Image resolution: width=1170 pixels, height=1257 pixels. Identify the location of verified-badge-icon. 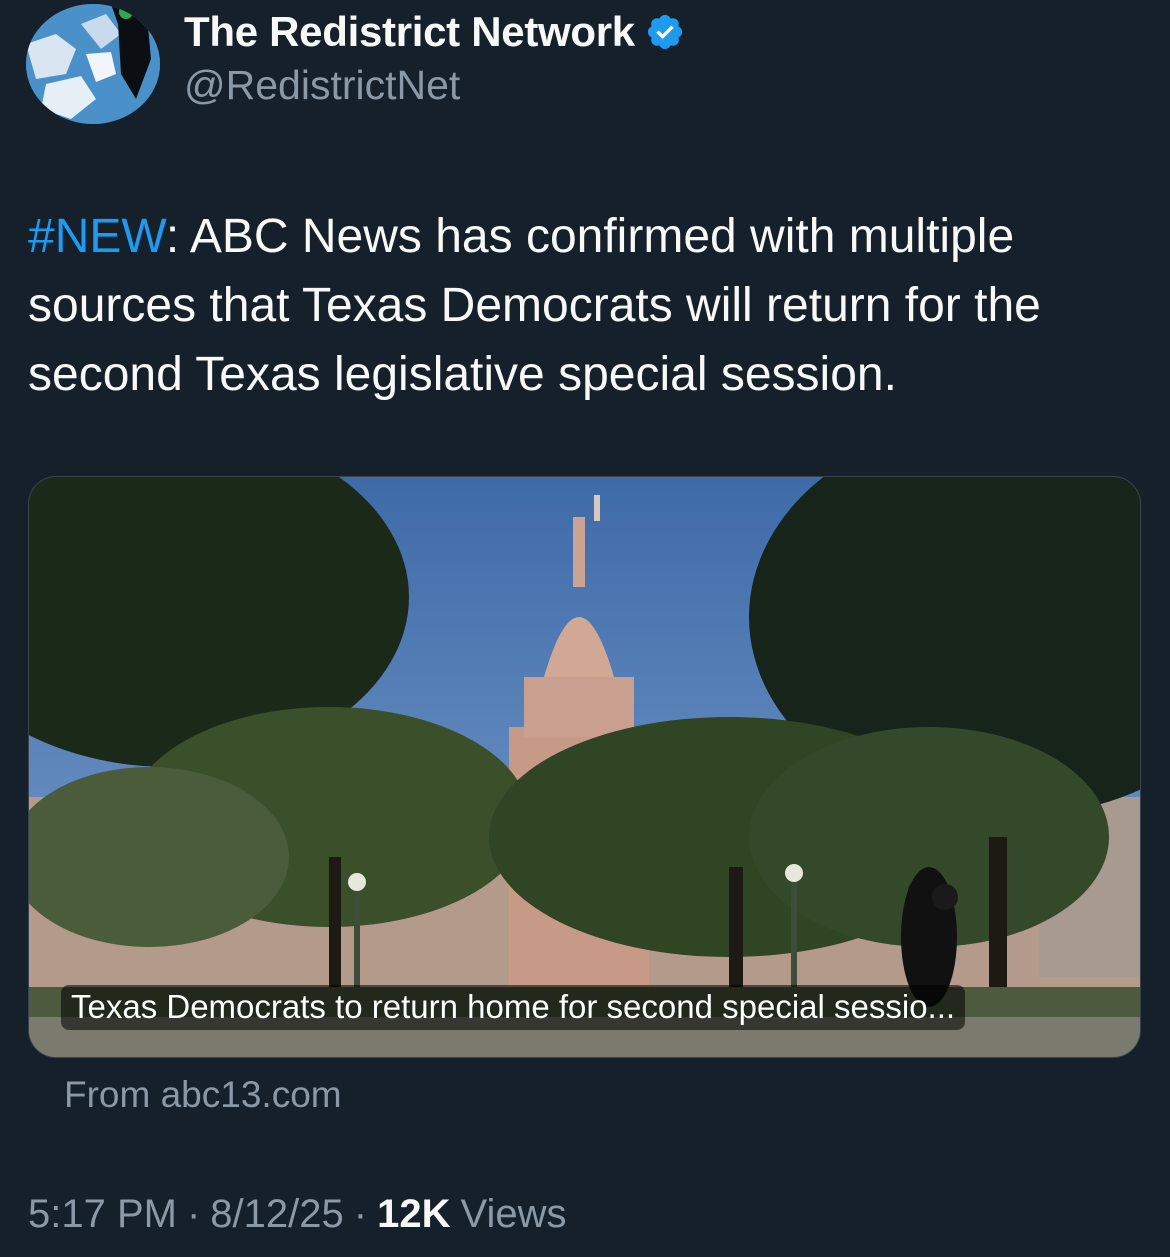
(664, 32).